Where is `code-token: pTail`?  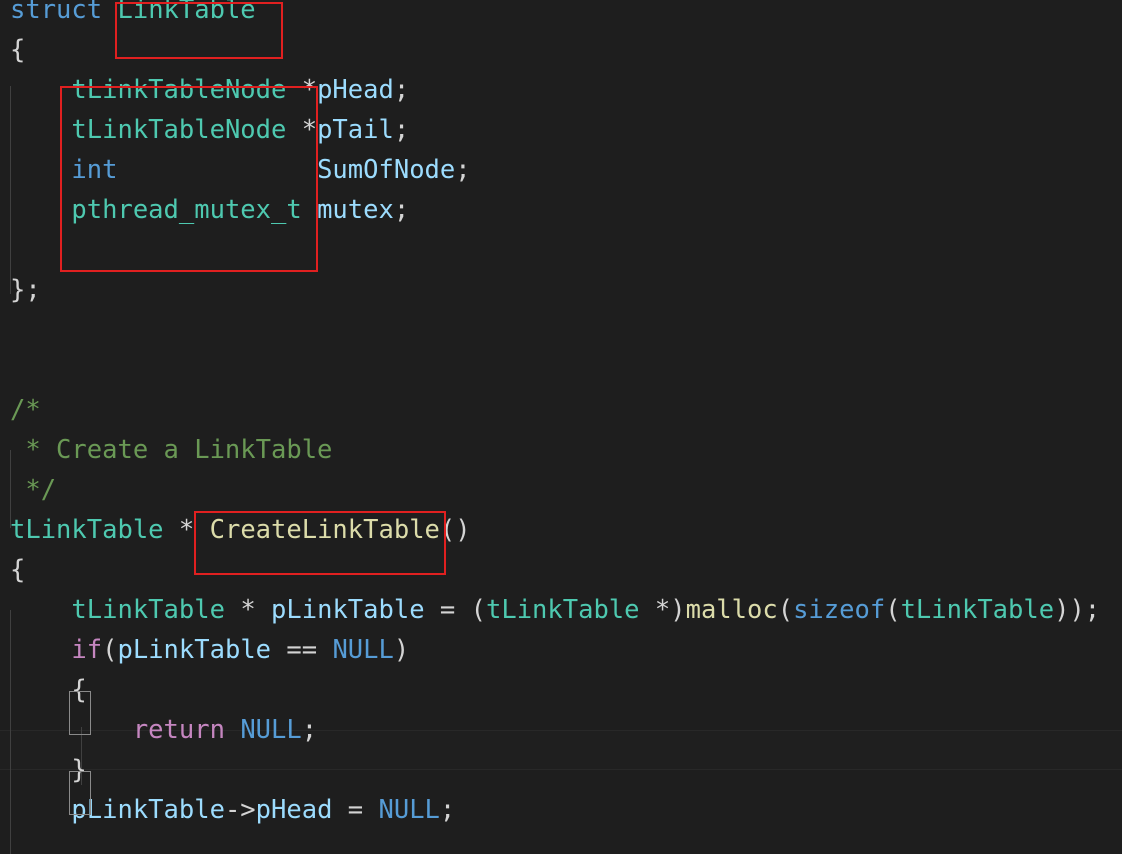 code-token: pTail is located at coordinates (355, 130).